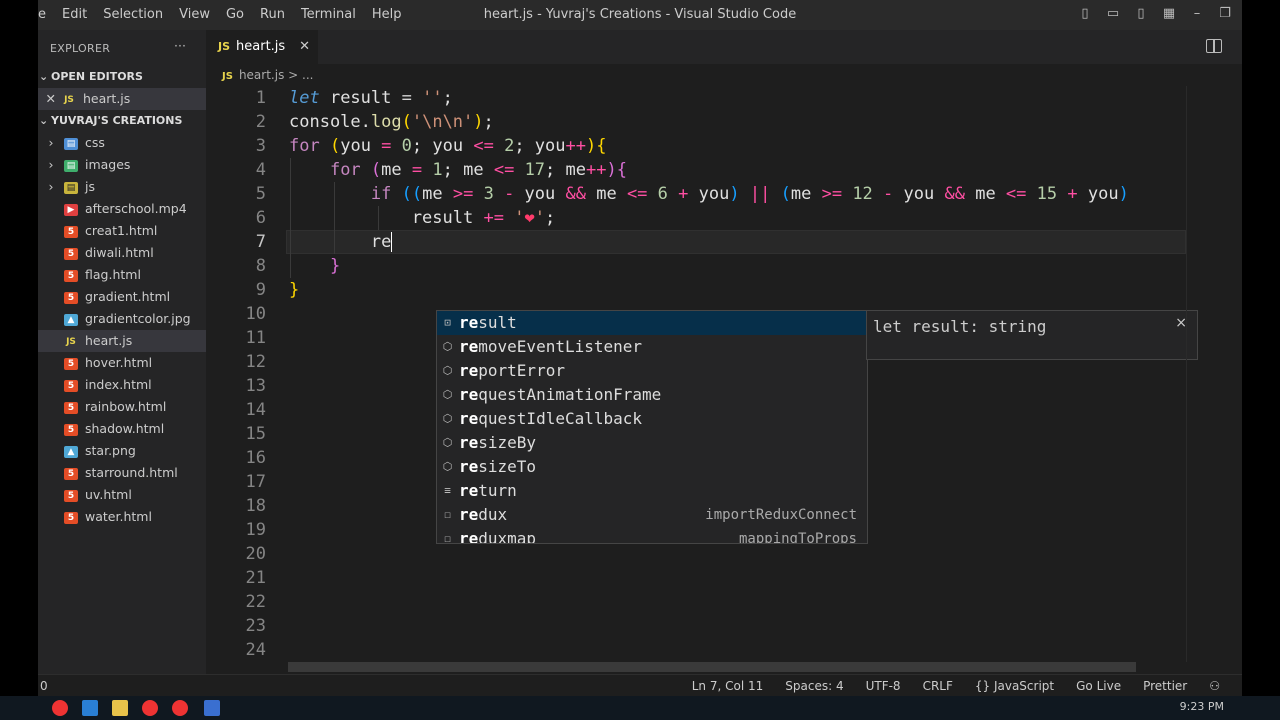 Image resolution: width=1280 pixels, height=720 pixels. What do you see at coordinates (652, 371) in the screenshot?
I see `suggestion-item: ⬡ reportError` at bounding box center [652, 371].